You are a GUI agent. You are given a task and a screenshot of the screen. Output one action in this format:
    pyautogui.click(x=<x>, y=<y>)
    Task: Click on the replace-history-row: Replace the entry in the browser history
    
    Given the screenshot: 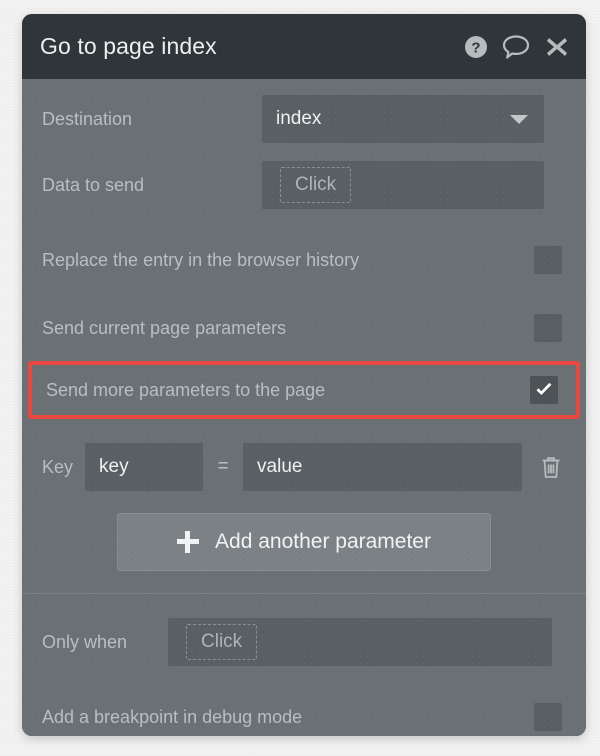 What is the action you would take?
    pyautogui.click(x=304, y=260)
    